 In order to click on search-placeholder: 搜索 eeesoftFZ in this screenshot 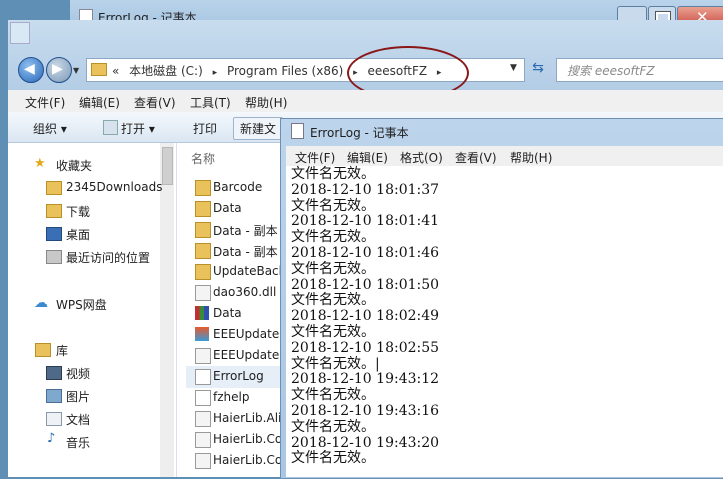, I will do `click(611, 71)`.